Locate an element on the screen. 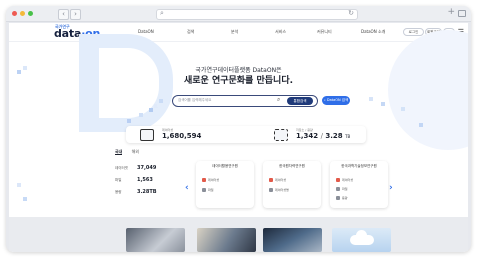  stats-bar: 데이터셋 1,680,594 저장소 / 용량 1,342 / 3.28 TB is located at coordinates (246, 134).